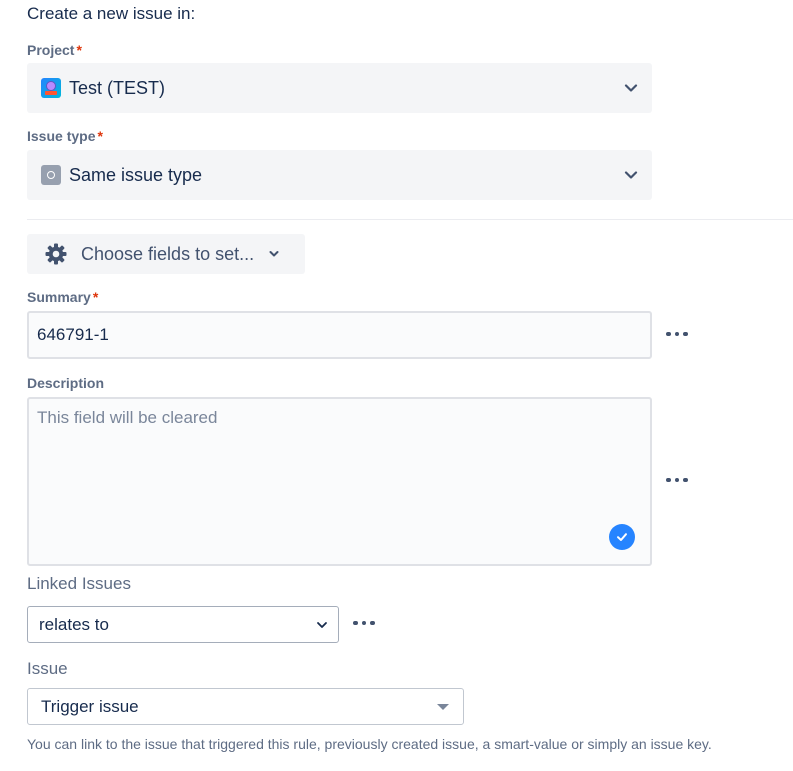  Describe the element at coordinates (117, 87) in the screenshot. I see `project-value: Test (TEST)` at that location.